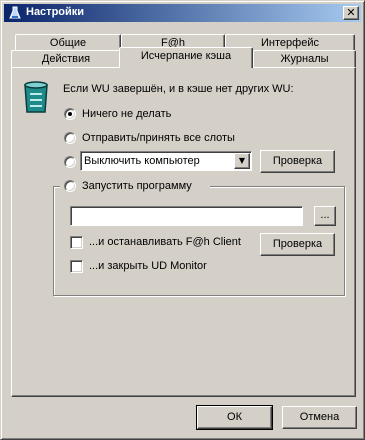  What do you see at coordinates (36, 98) in the screenshot?
I see `cache-bin-icon` at bounding box center [36, 98].